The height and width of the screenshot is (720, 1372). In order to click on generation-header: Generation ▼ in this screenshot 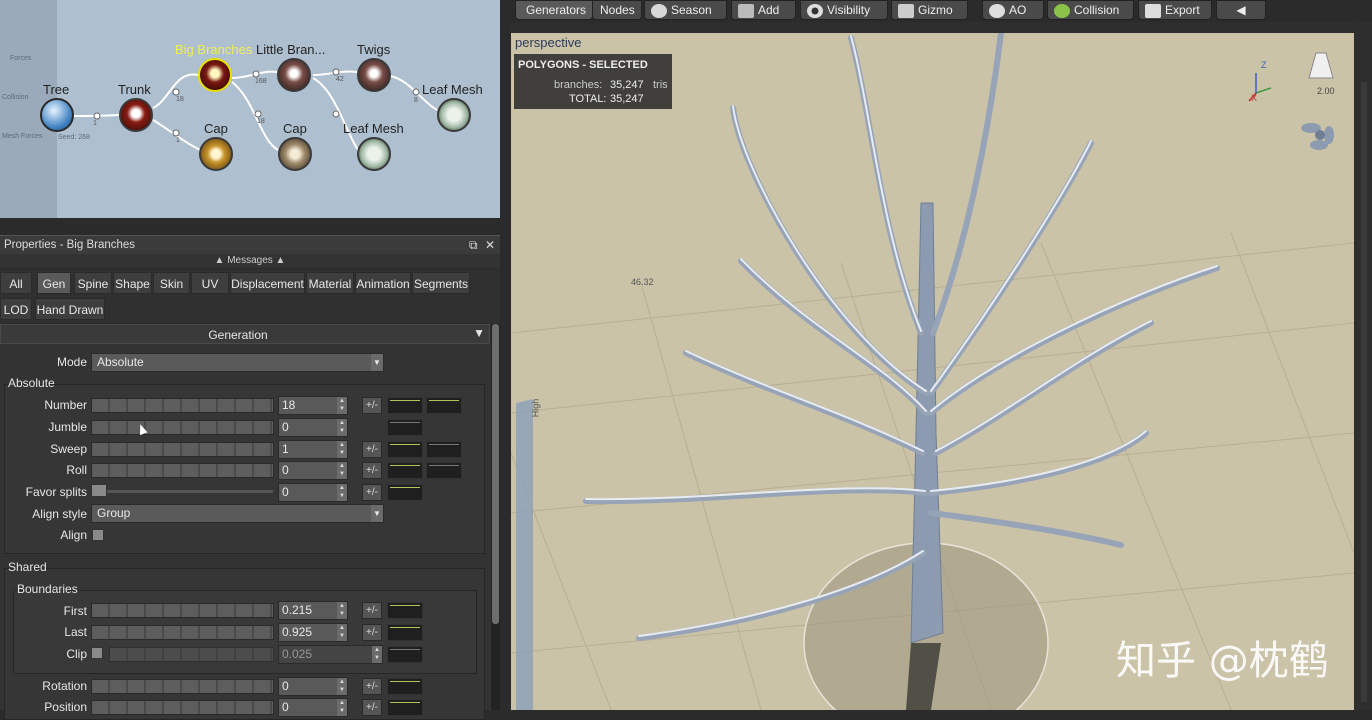, I will do `click(245, 334)`.